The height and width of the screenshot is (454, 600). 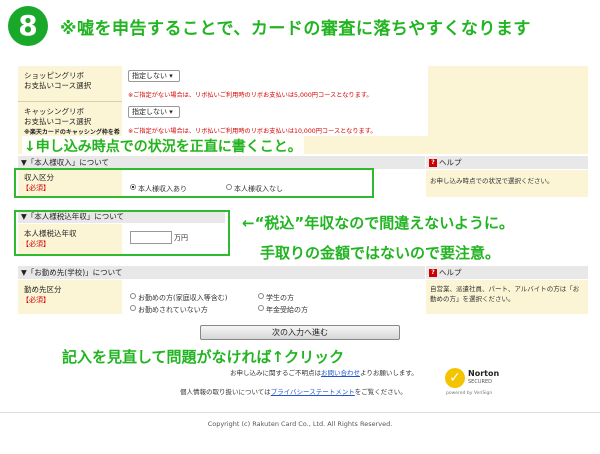 I want to click on checkmark-icon: ✓, so click(x=455, y=378).